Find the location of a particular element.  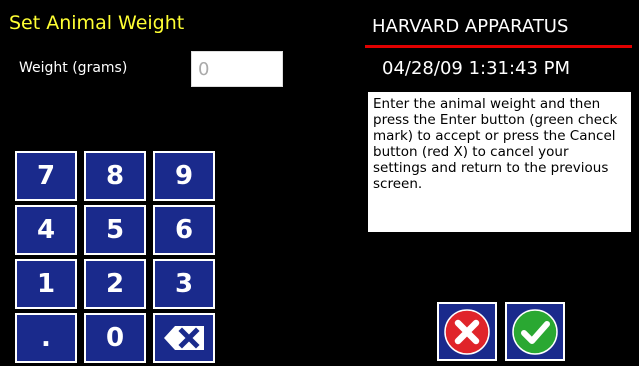

key-0: 0 is located at coordinates (115, 338).